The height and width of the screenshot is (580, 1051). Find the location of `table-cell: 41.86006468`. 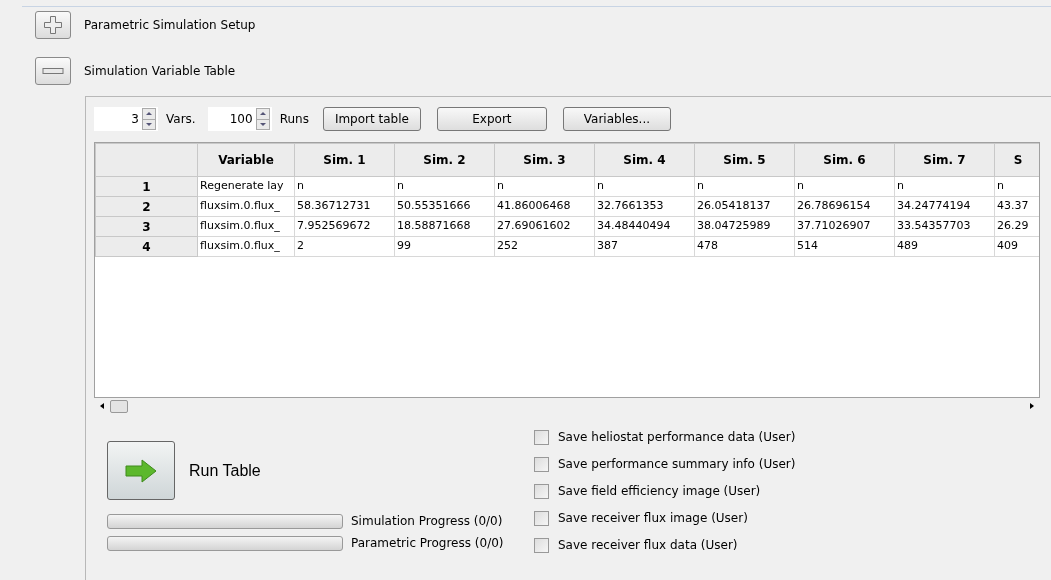

table-cell: 41.86006468 is located at coordinates (544, 206).